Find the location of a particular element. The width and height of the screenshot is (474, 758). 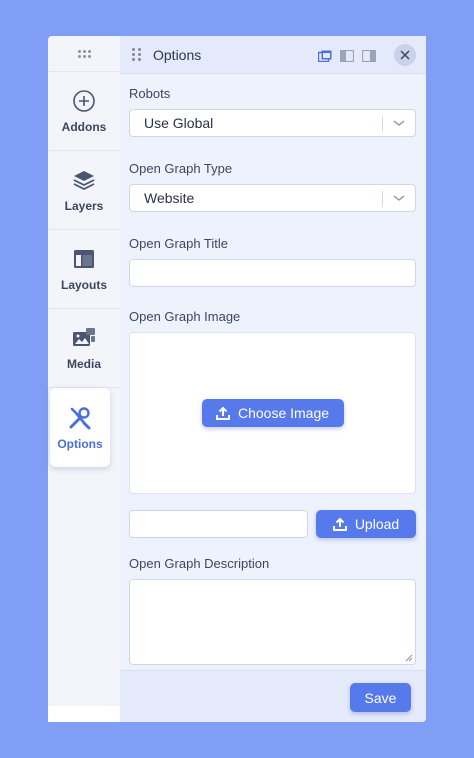

sidebar-item-addons: Addons is located at coordinates (84, 111).